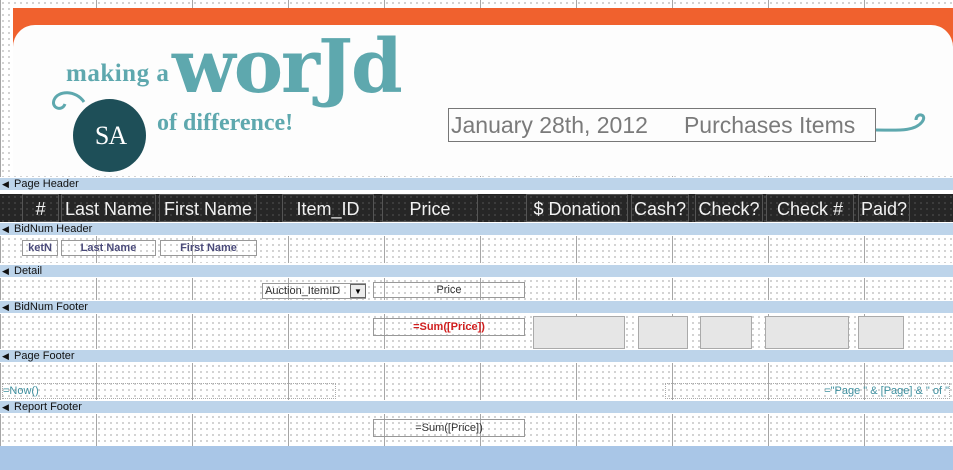 This screenshot has width=953, height=470. What do you see at coordinates (358, 291) in the screenshot?
I see `dropdown-arrow-icon: ▼` at bounding box center [358, 291].